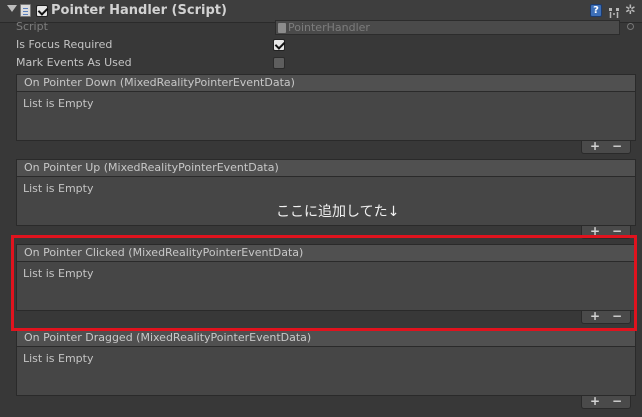 This screenshot has width=642, height=417. Describe the element at coordinates (279, 63) in the screenshot. I see `mark-events-checkbox` at that location.